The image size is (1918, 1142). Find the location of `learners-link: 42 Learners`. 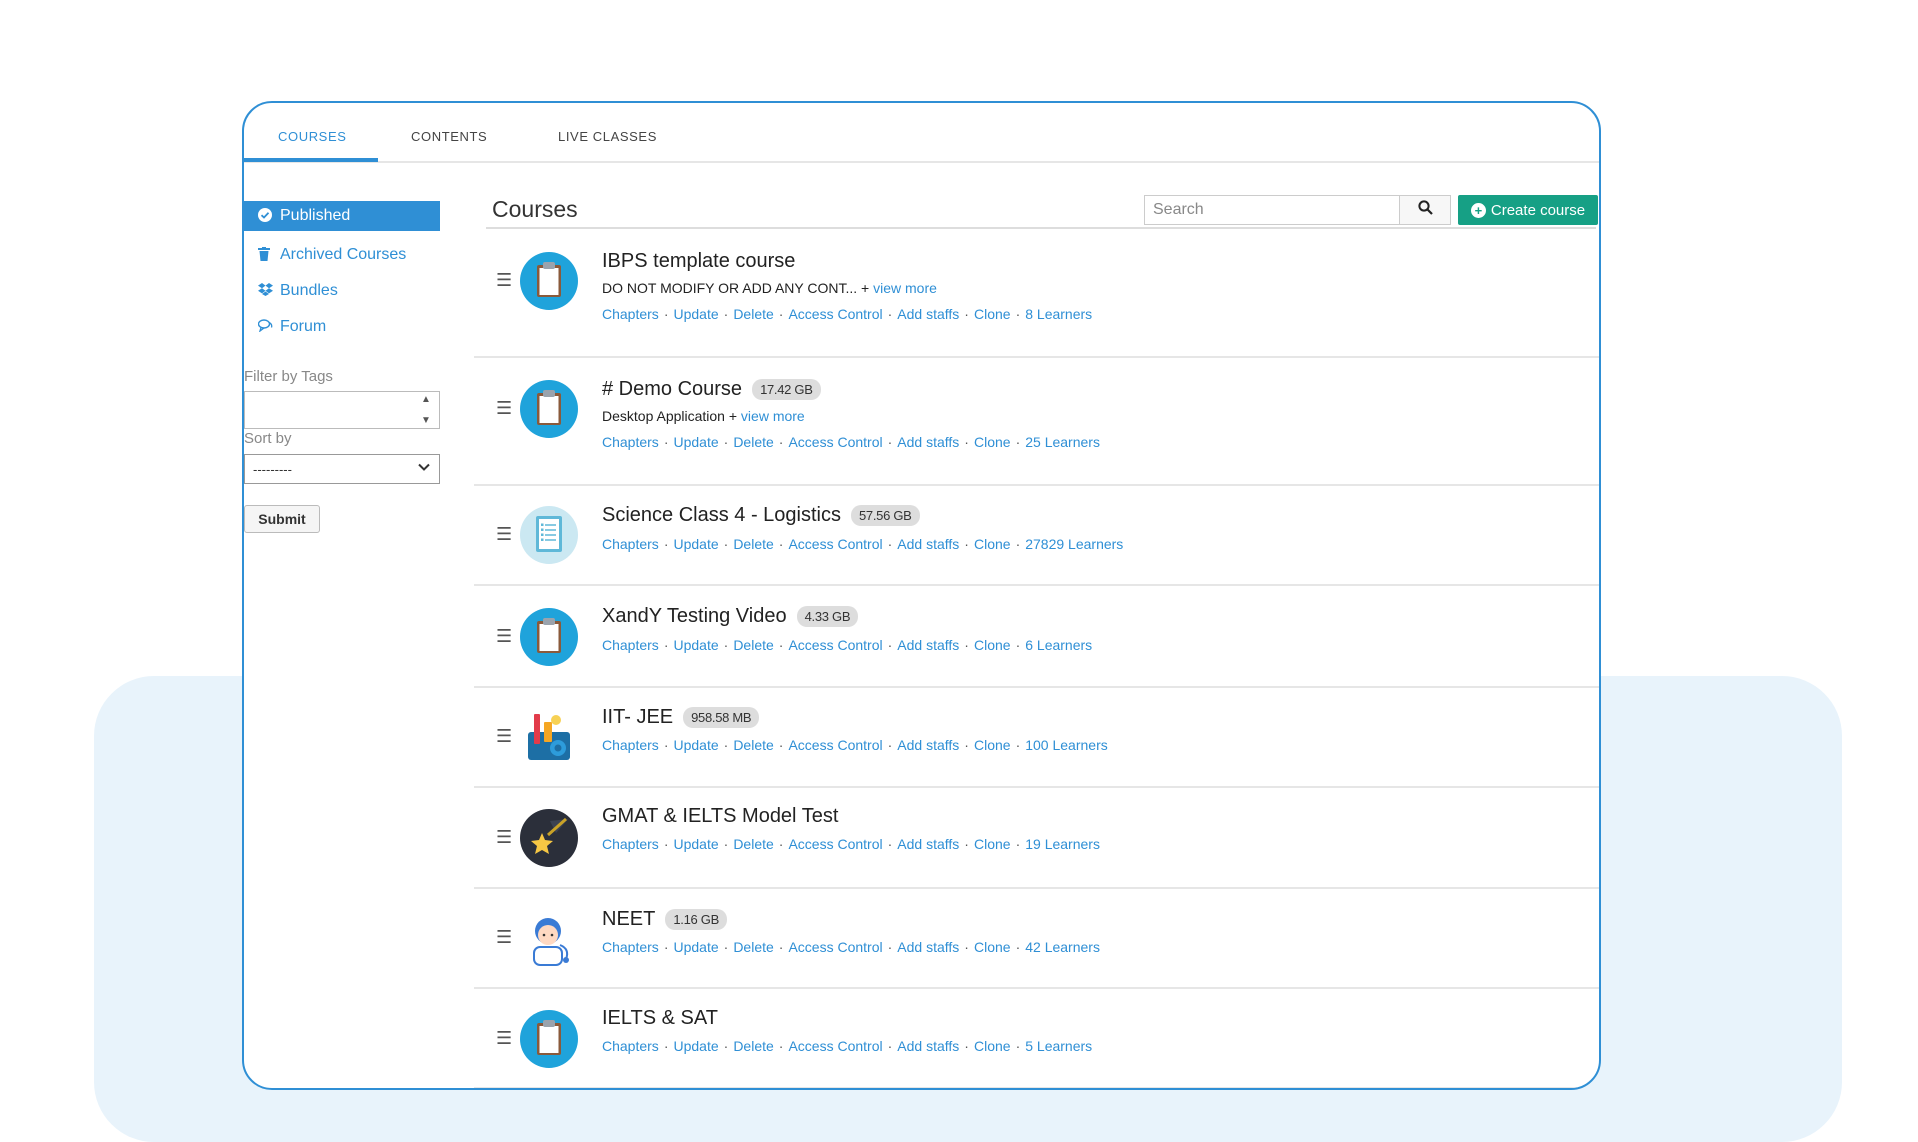

learners-link: 42 Learners is located at coordinates (1062, 947).